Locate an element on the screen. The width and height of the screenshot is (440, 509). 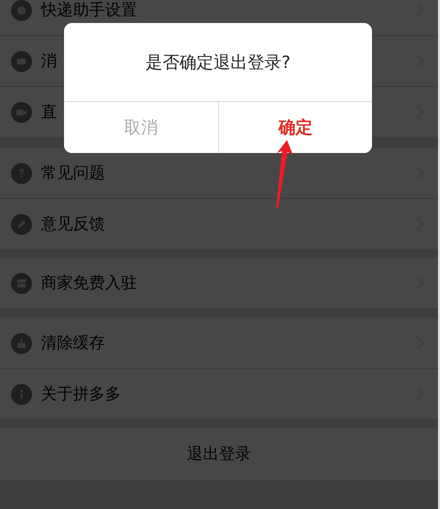
envelope-icon is located at coordinates (21, 61).